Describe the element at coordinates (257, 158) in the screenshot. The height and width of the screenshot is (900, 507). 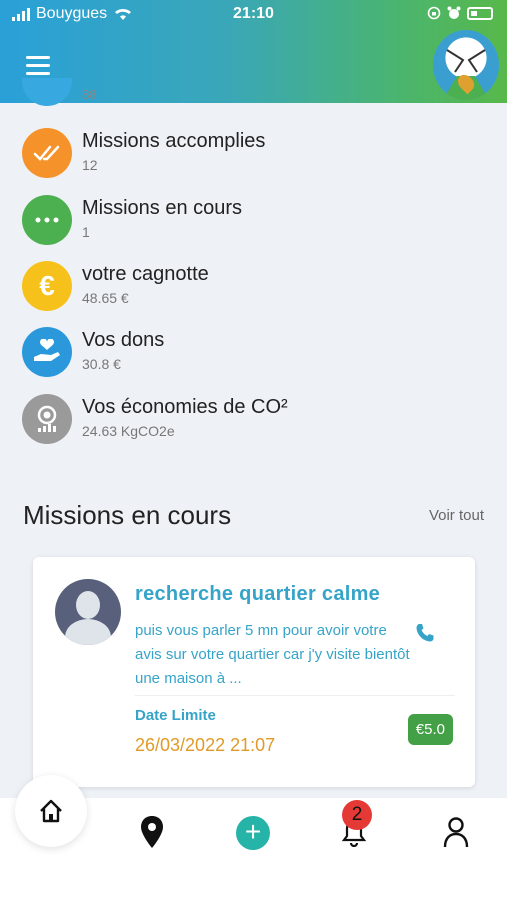
I see `stat-missions-accomplies: Missions accomplies 12` at that location.